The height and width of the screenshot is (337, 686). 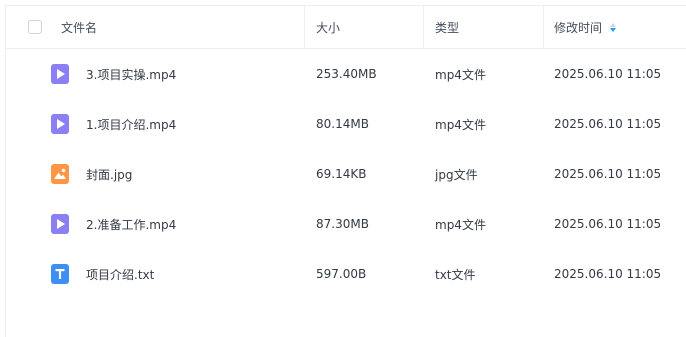 I want to click on sort-ascending-icon, so click(x=613, y=25).